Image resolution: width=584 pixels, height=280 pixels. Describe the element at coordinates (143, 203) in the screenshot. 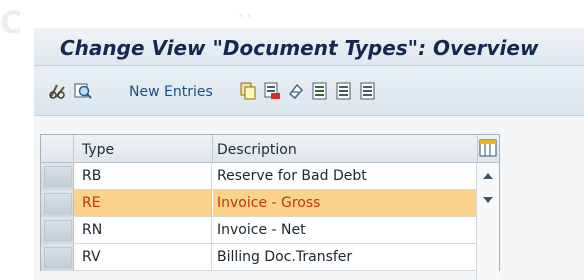

I see `type-cell: RE` at that location.